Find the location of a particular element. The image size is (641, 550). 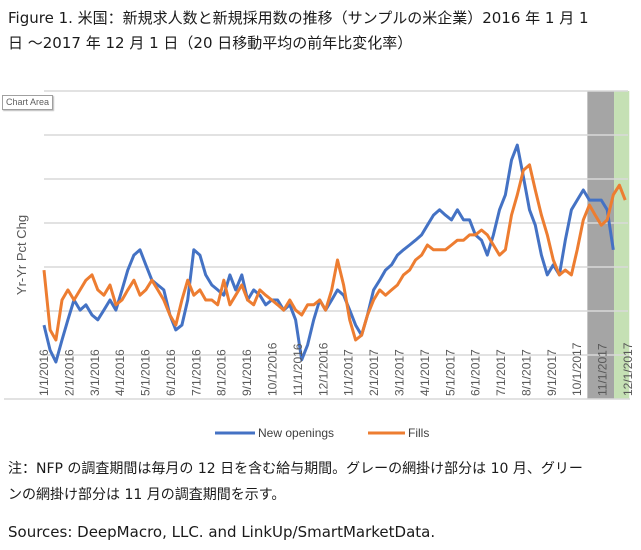

y-axis-label: Yr-Yr Pct Chg is located at coordinates (21, 255).